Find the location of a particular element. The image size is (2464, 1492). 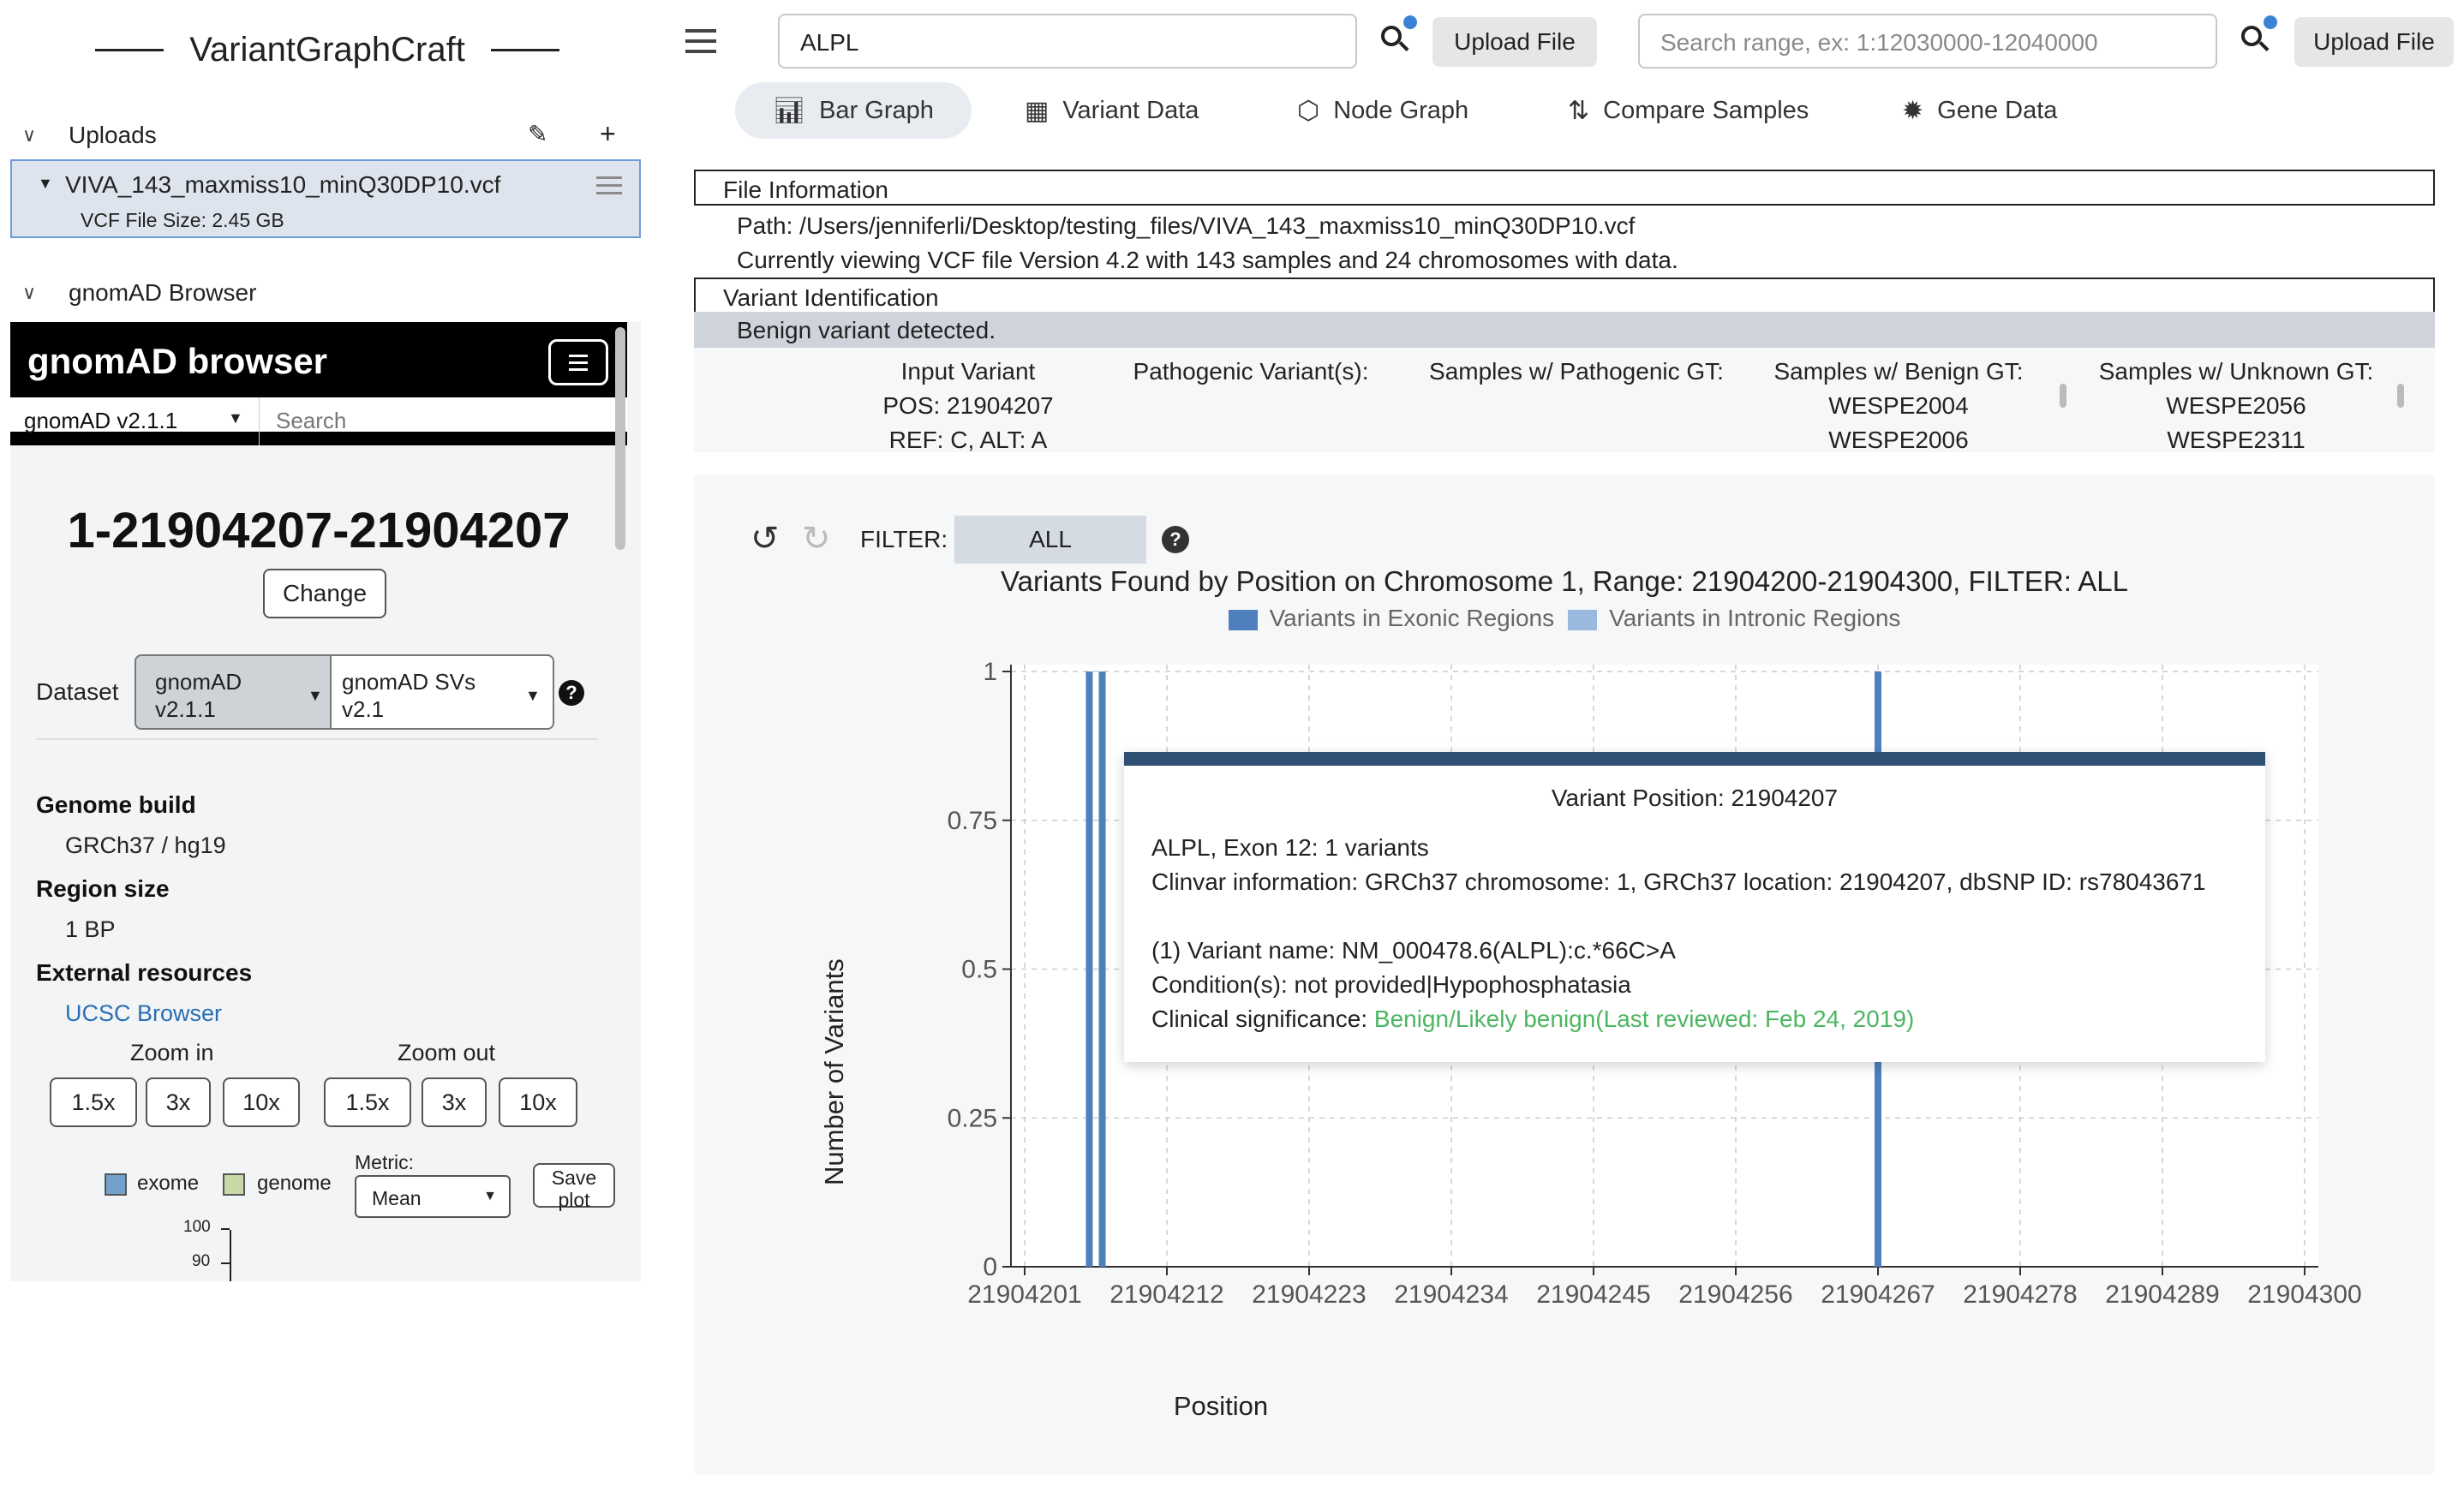

gnomad-menu-button is located at coordinates (578, 362).